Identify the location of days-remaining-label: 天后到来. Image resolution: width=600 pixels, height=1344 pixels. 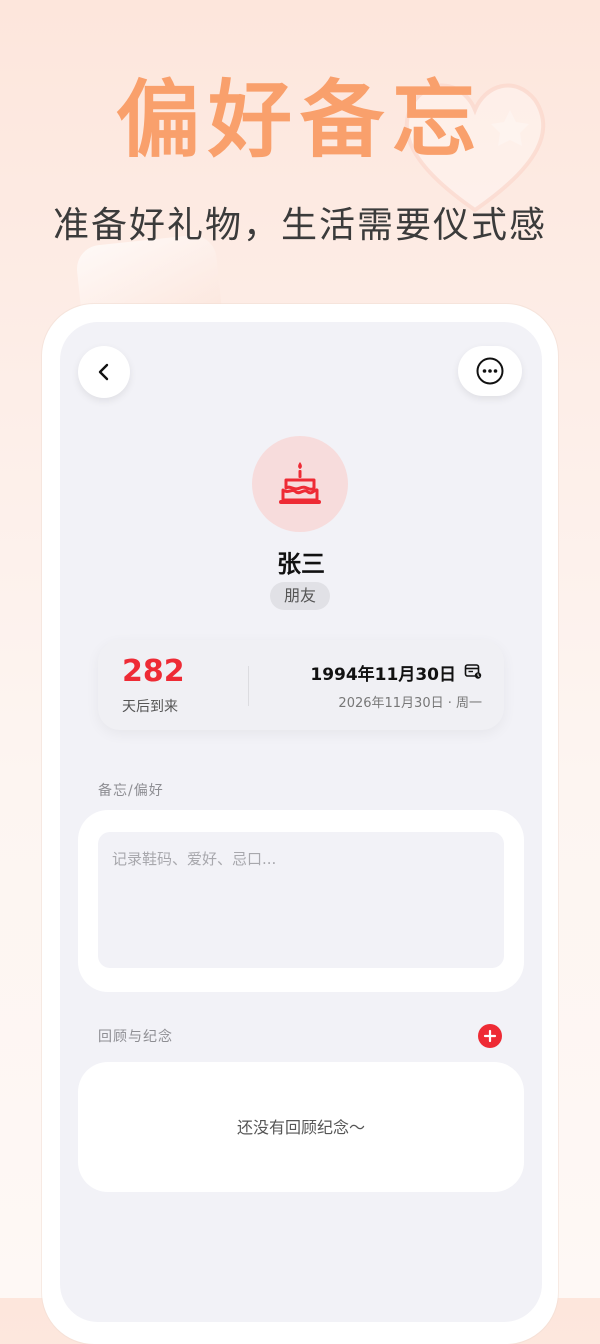
(150, 707).